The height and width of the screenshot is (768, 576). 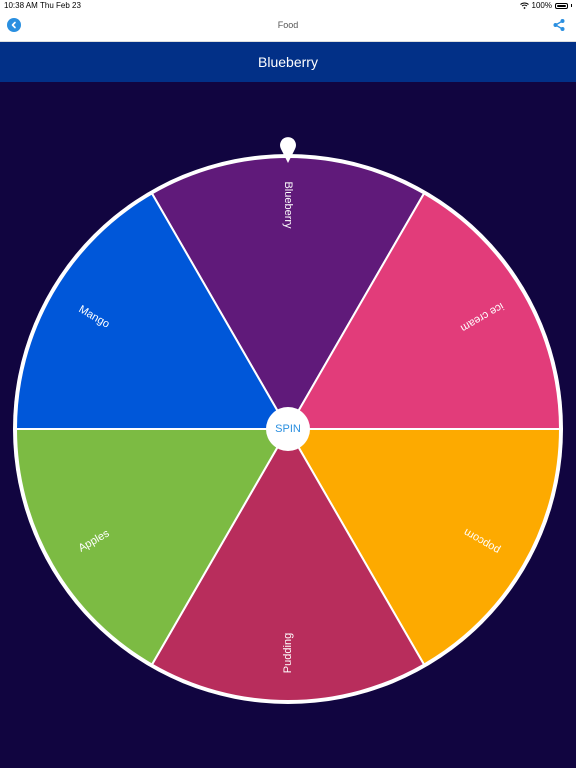 I want to click on wheel-segment-label: Pudding, so click(x=288, y=653).